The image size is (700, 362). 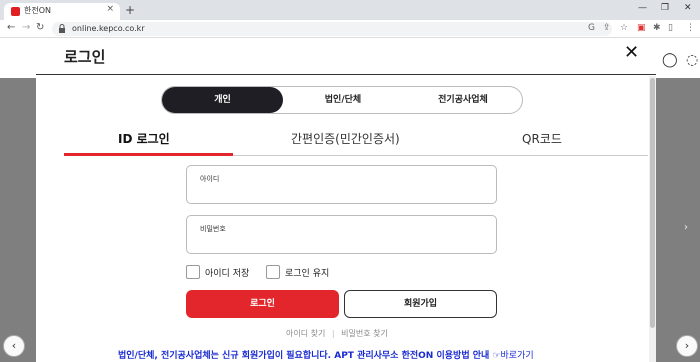 I want to click on tab-id-login: ID 로그인, so click(x=144, y=138).